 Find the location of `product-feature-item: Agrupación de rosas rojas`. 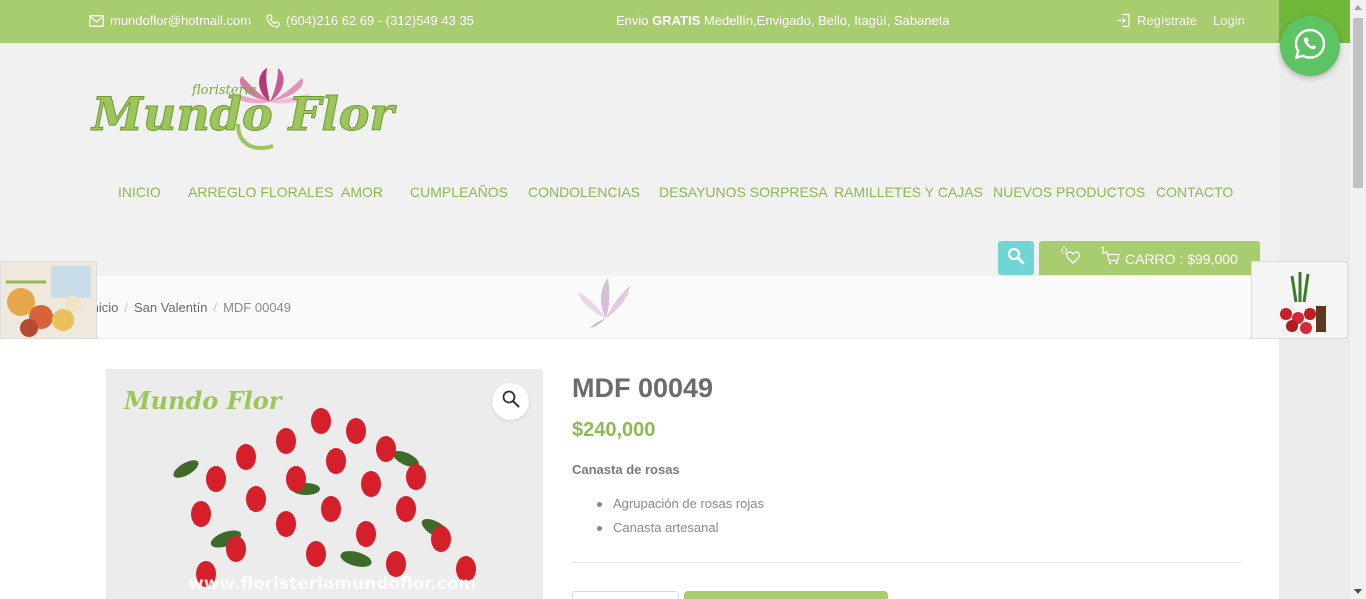

product-feature-item: Agrupación de rosas rojas is located at coordinates (680, 508).